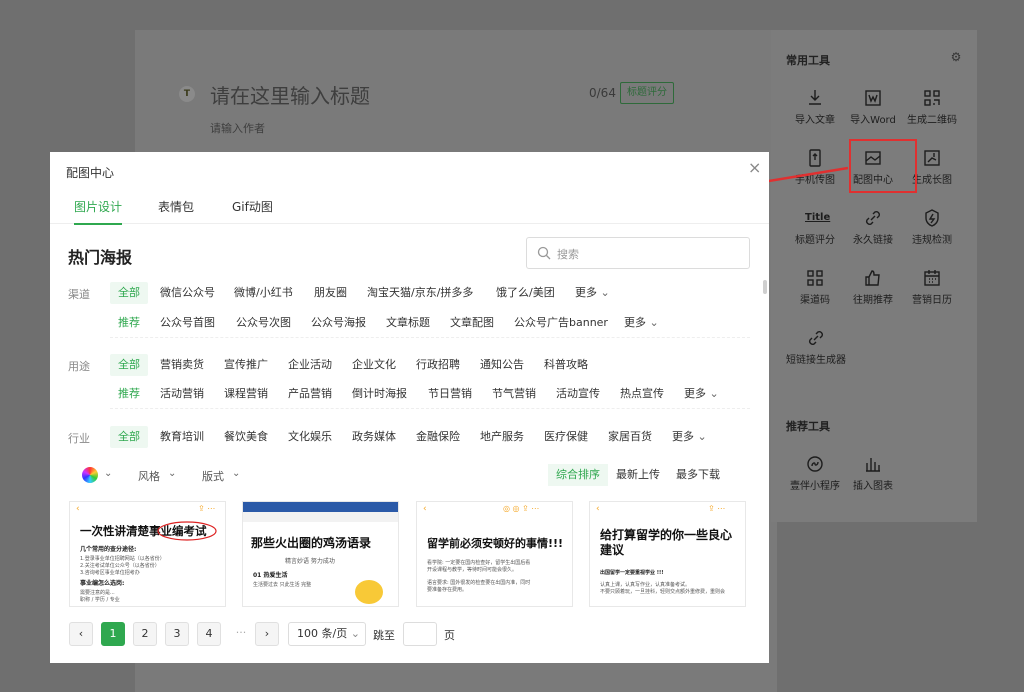 Image resolution: width=1024 pixels, height=692 pixels. I want to click on filter-chip: 微信公众号, so click(187, 293).